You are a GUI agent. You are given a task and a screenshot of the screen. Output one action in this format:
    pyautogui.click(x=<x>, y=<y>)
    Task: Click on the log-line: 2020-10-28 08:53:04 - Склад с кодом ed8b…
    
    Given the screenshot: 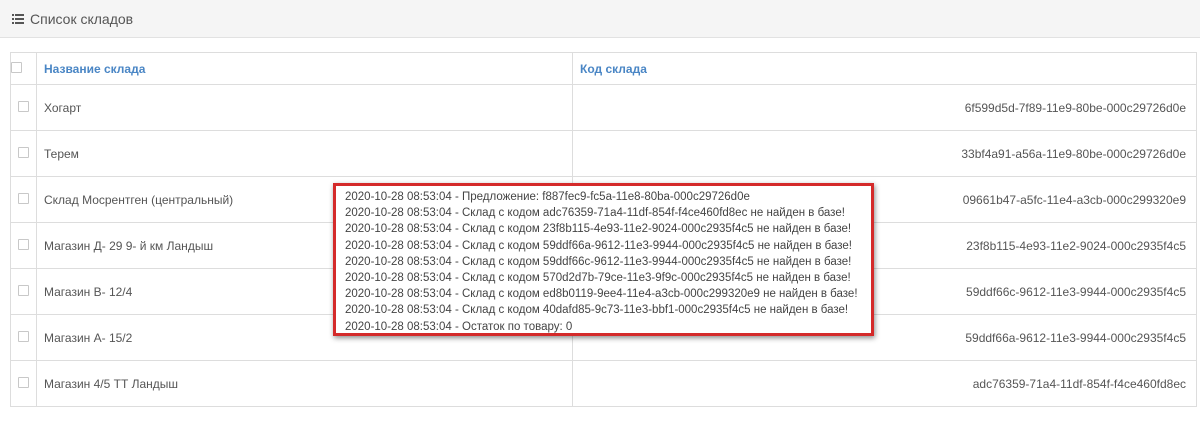 What is the action you would take?
    pyautogui.click(x=601, y=294)
    